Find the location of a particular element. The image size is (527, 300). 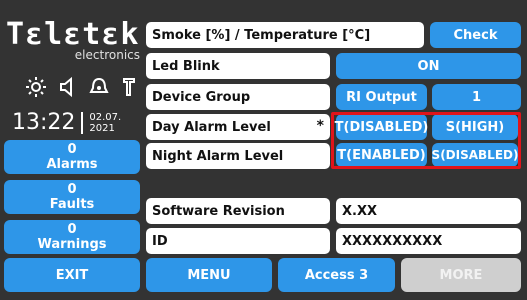

more-button: MORE is located at coordinates (461, 275).